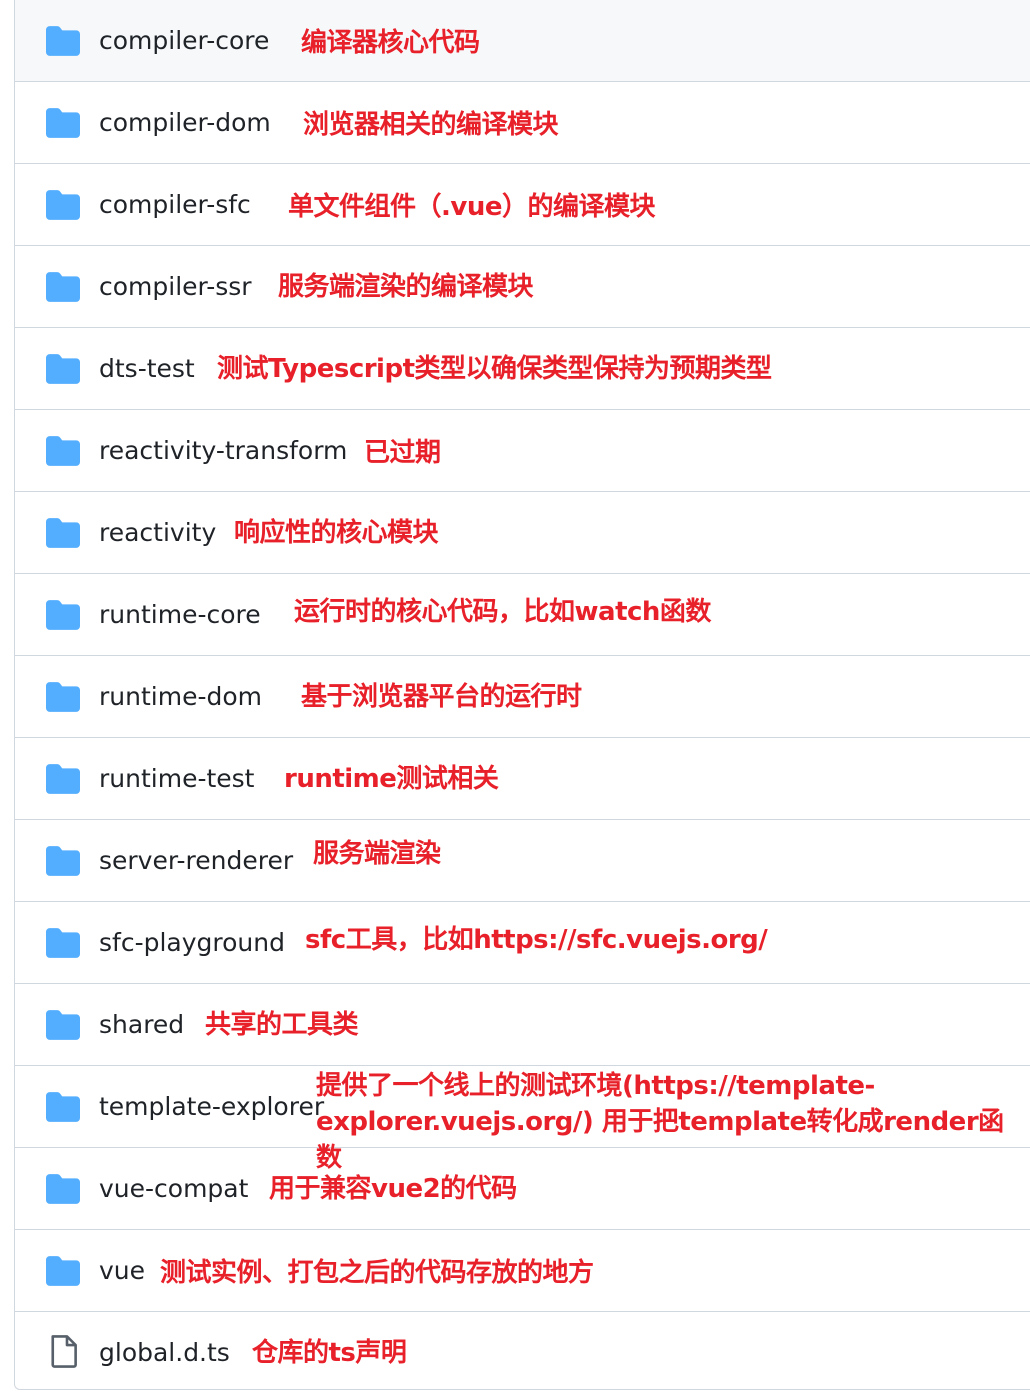 Image resolution: width=1030 pixels, height=1392 pixels. What do you see at coordinates (441, 697) in the screenshot?
I see `annotation-text: 基于浏览器平台的运行时` at bounding box center [441, 697].